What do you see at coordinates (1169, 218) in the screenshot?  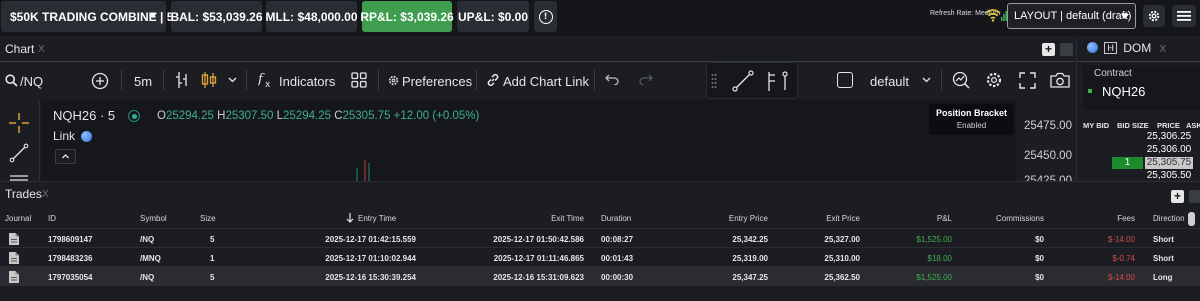 I see `col-direction: Direction` at bounding box center [1169, 218].